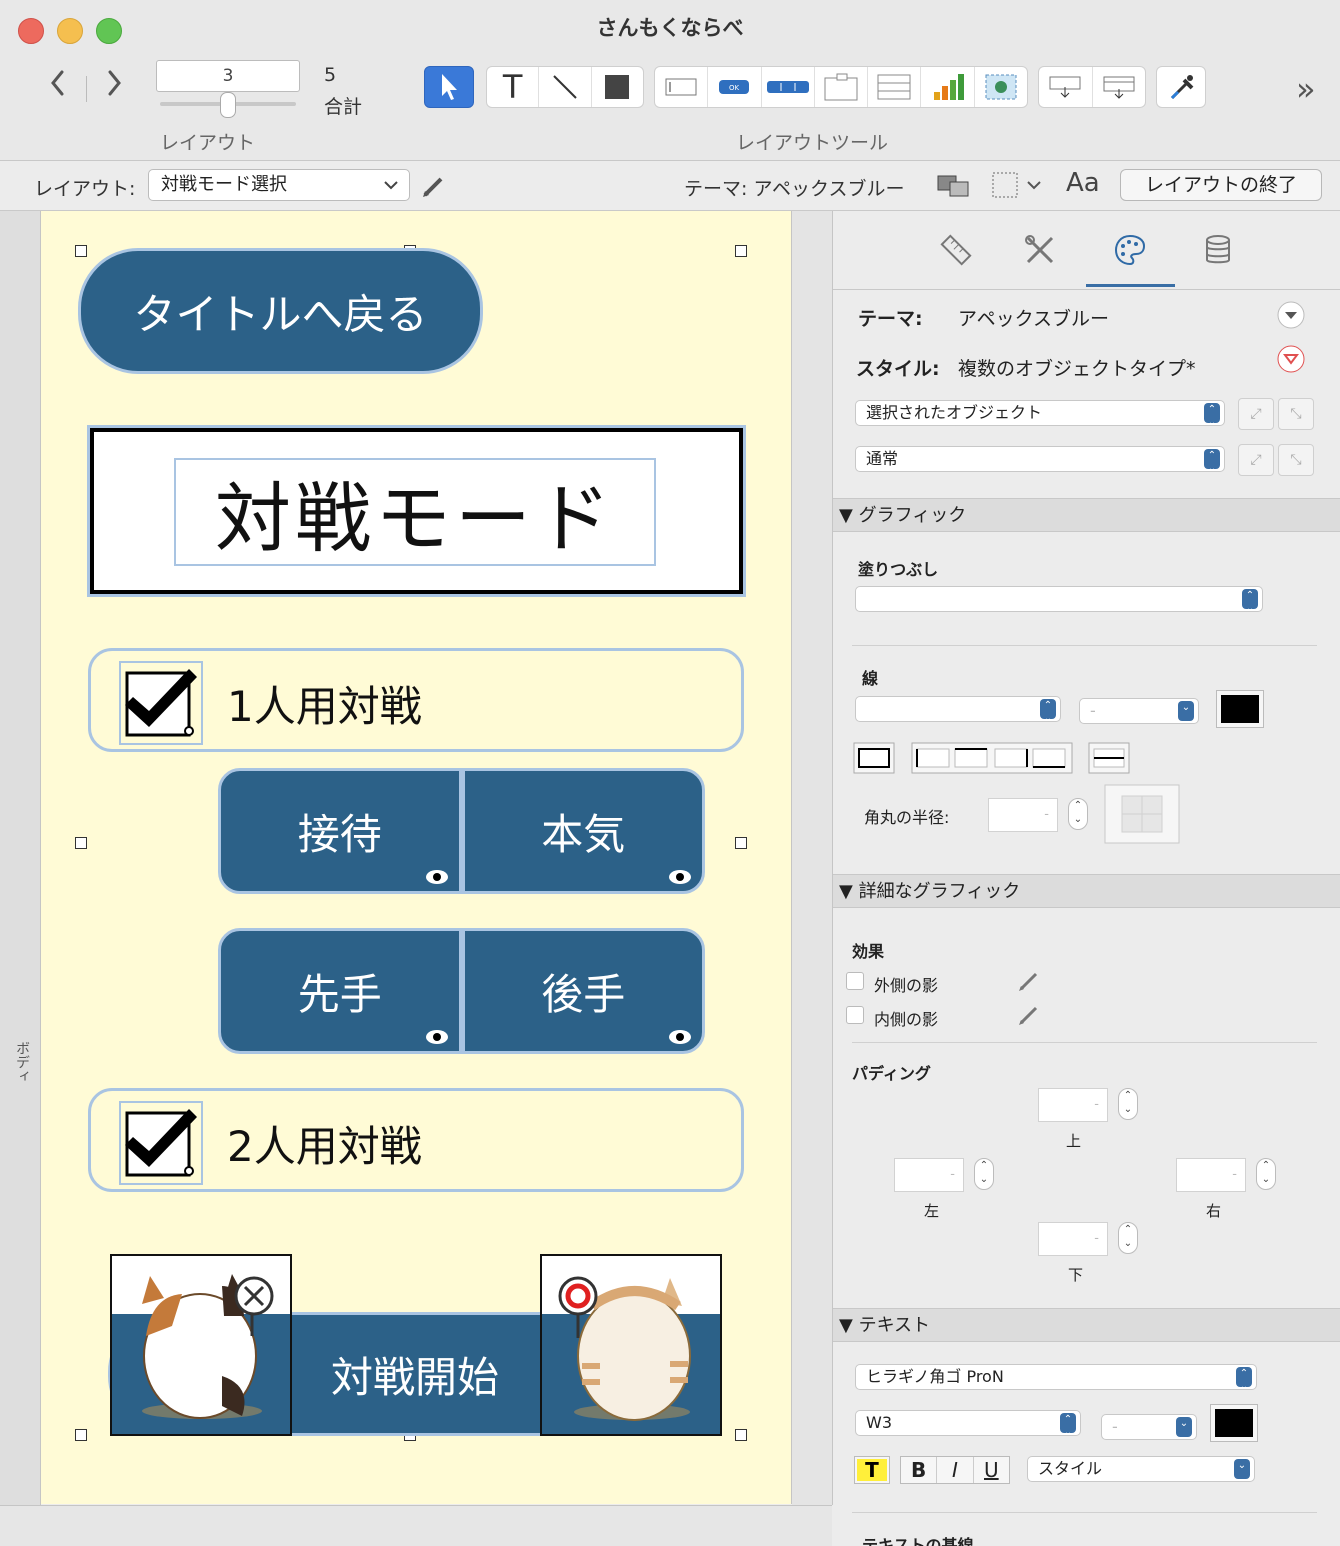  What do you see at coordinates (968, 1424) in the screenshot?
I see `font-weight-selector: W3 ⌃ ⌄` at bounding box center [968, 1424].